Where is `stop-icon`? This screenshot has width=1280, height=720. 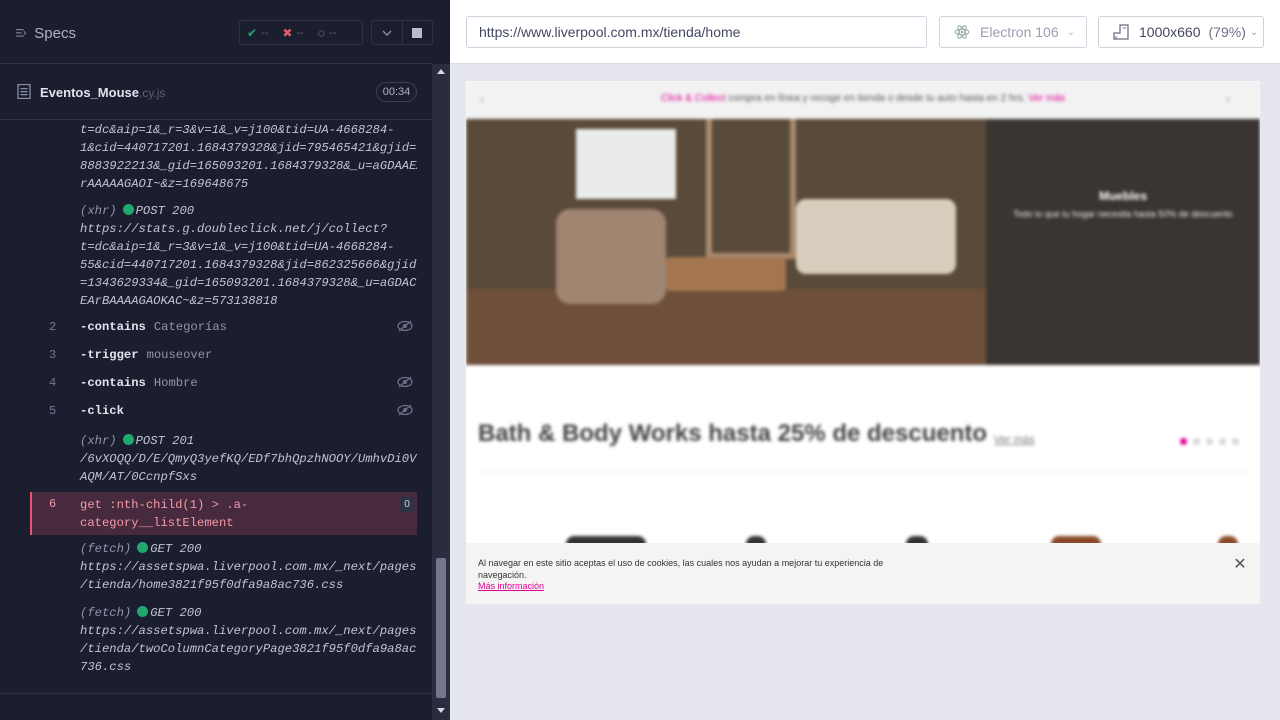 stop-icon is located at coordinates (417, 32).